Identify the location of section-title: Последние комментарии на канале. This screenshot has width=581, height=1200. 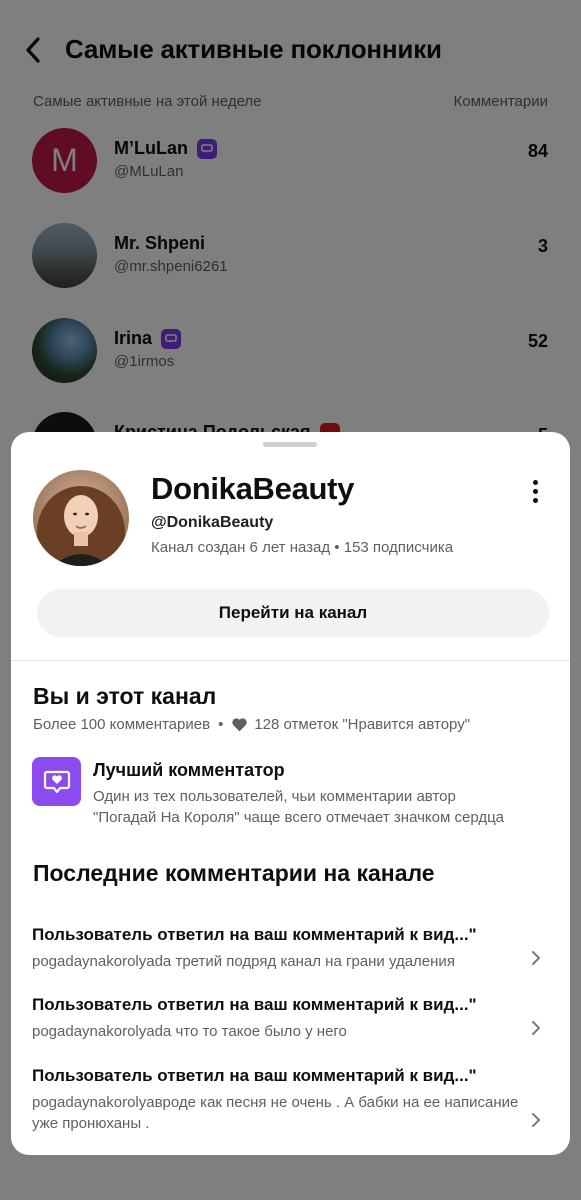
(234, 873).